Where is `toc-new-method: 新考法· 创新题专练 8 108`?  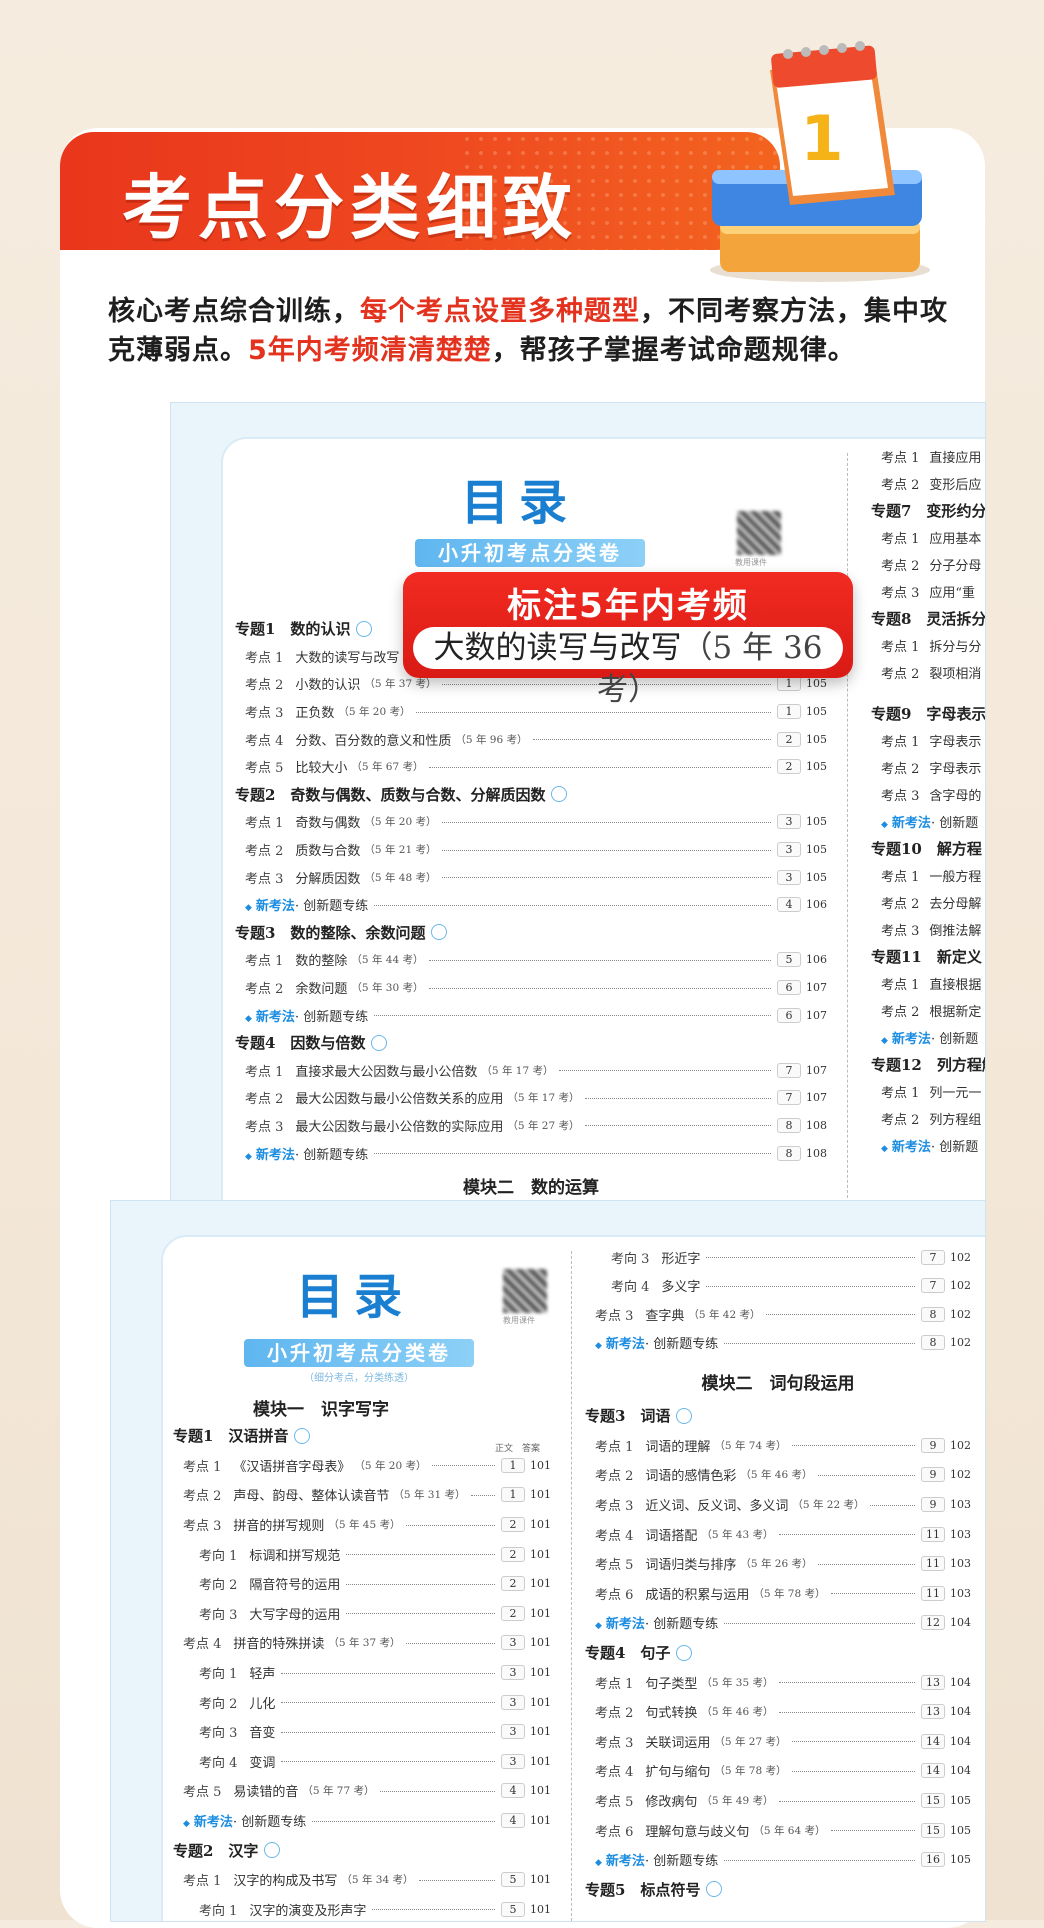 toc-new-method: 新考法· 创新题专练 8 108 is located at coordinates (531, 1153).